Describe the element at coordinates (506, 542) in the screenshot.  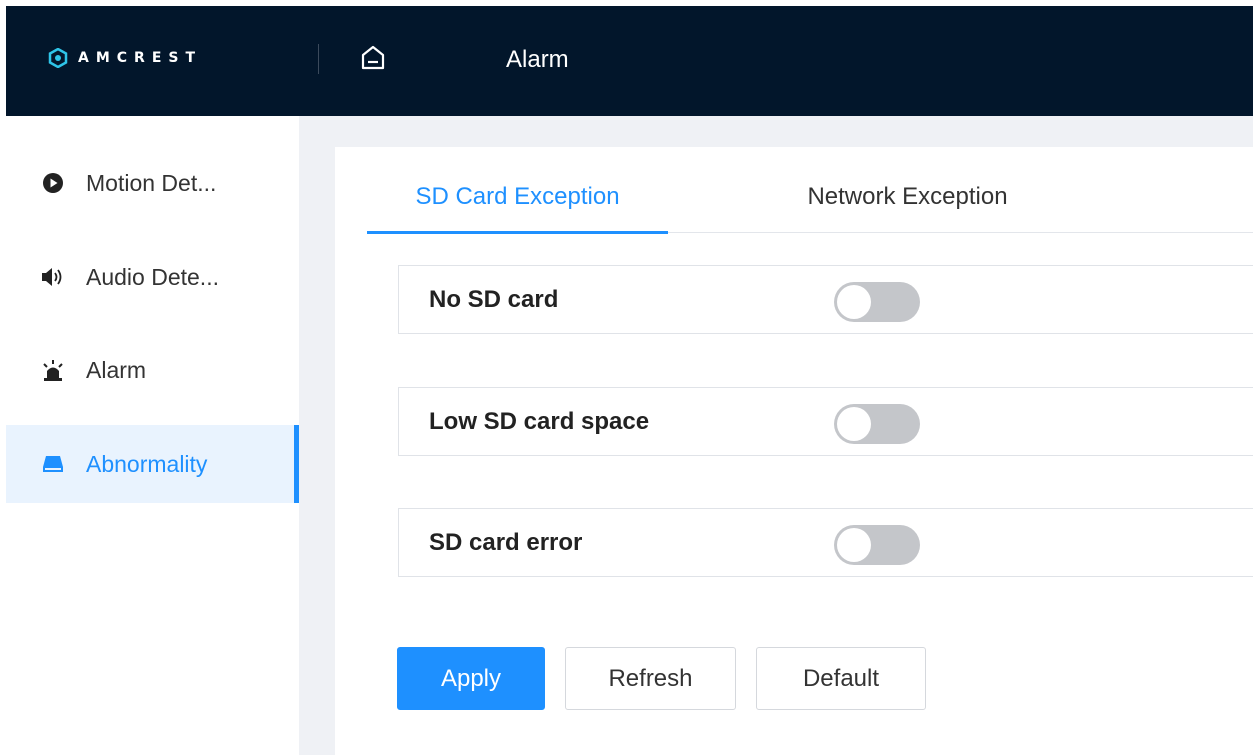
I see `setting-label: SD card error` at that location.